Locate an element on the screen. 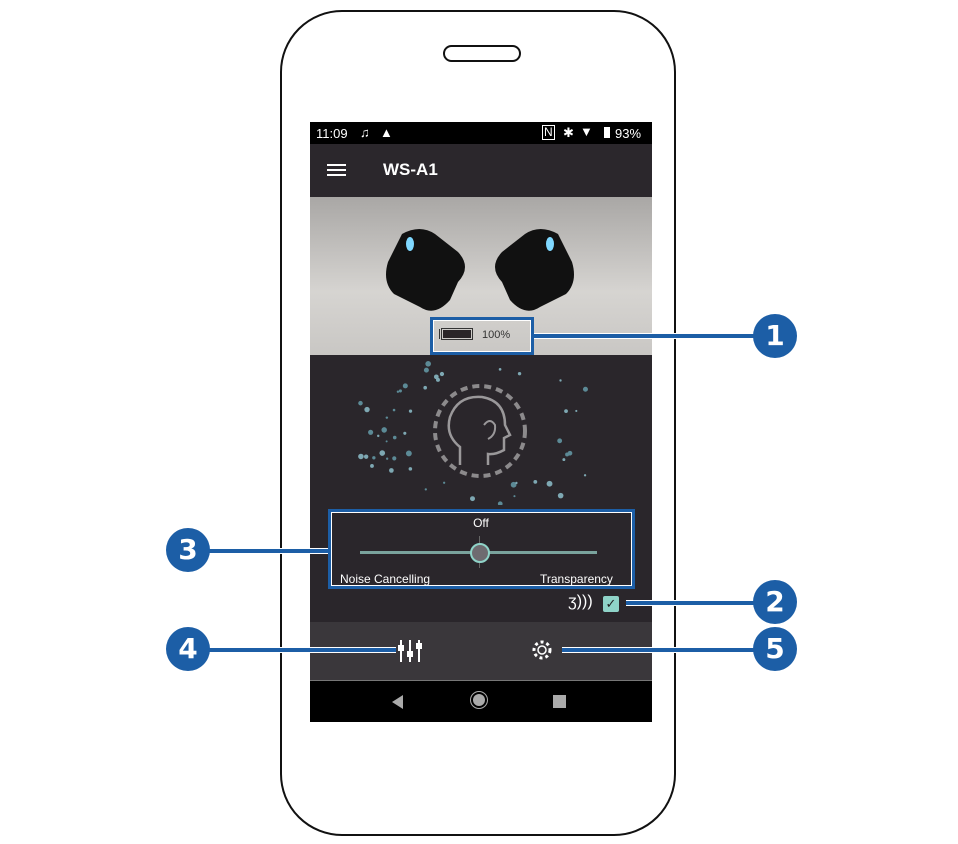 This screenshot has width=958, height=844. callout-box-slider is located at coordinates (481, 549).